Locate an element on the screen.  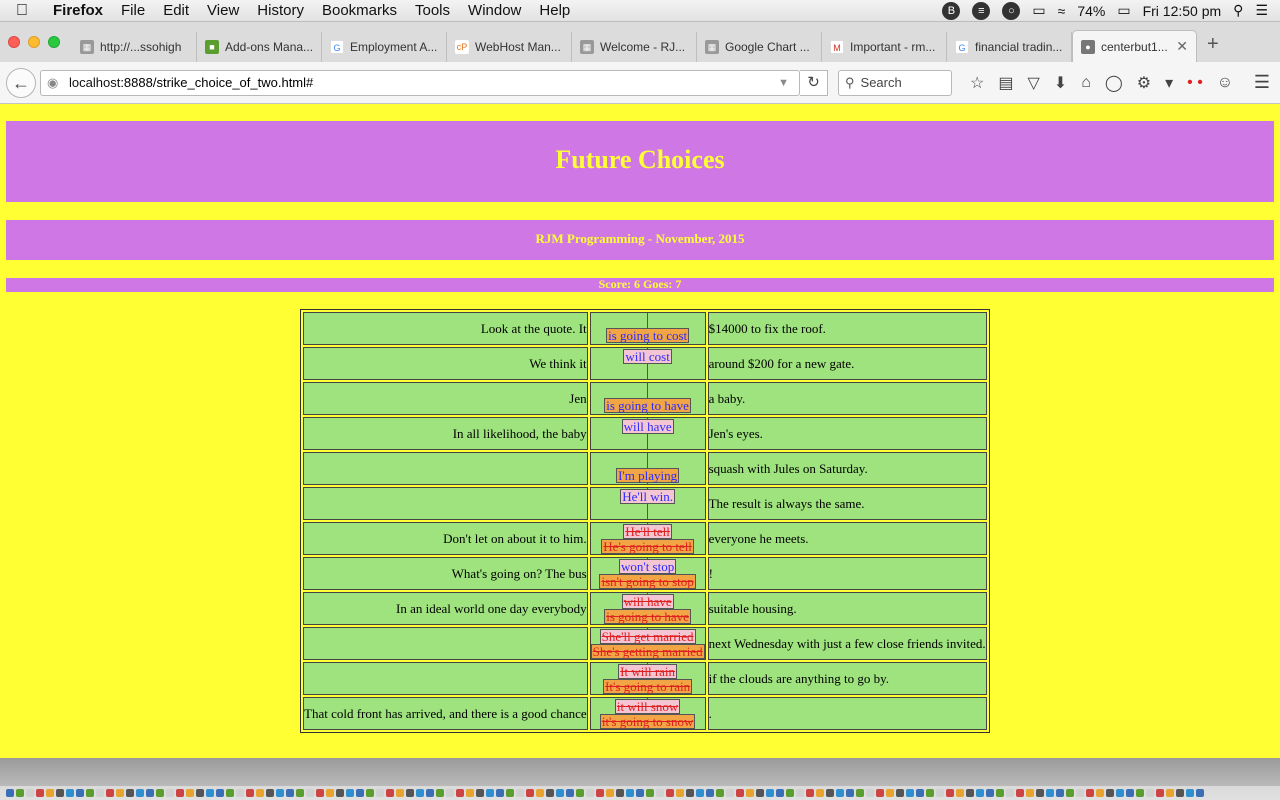
choice-option: She'll get married is located at coordinates (647, 636).